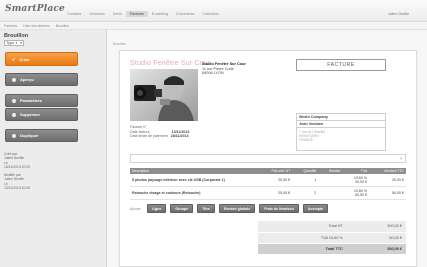 The height and width of the screenshot is (267, 427). What do you see at coordinates (41, 79) in the screenshot?
I see `preview-button: Aperçu` at bounding box center [41, 79].